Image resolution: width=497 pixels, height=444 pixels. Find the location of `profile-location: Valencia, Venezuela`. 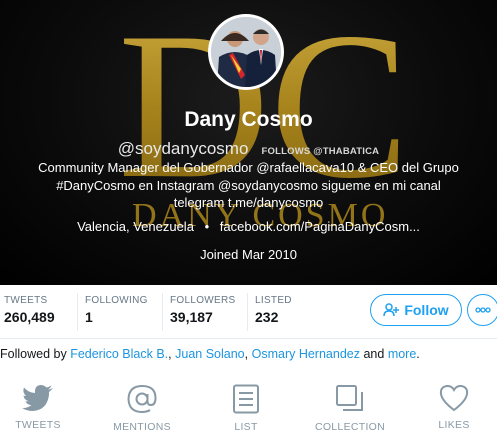

profile-location: Valencia, Venezuela is located at coordinates (135, 226).